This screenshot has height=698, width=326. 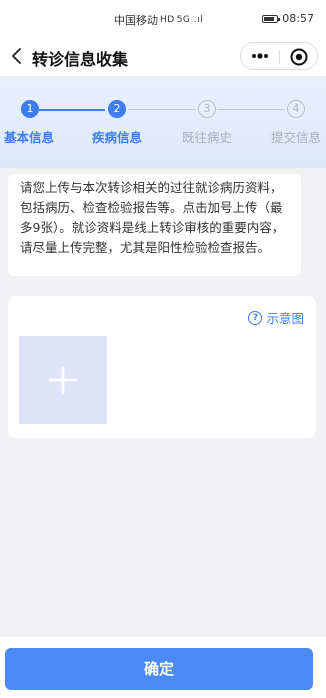 What do you see at coordinates (163, 56) in the screenshot?
I see `nav-bar: 转诊信息收集` at bounding box center [163, 56].